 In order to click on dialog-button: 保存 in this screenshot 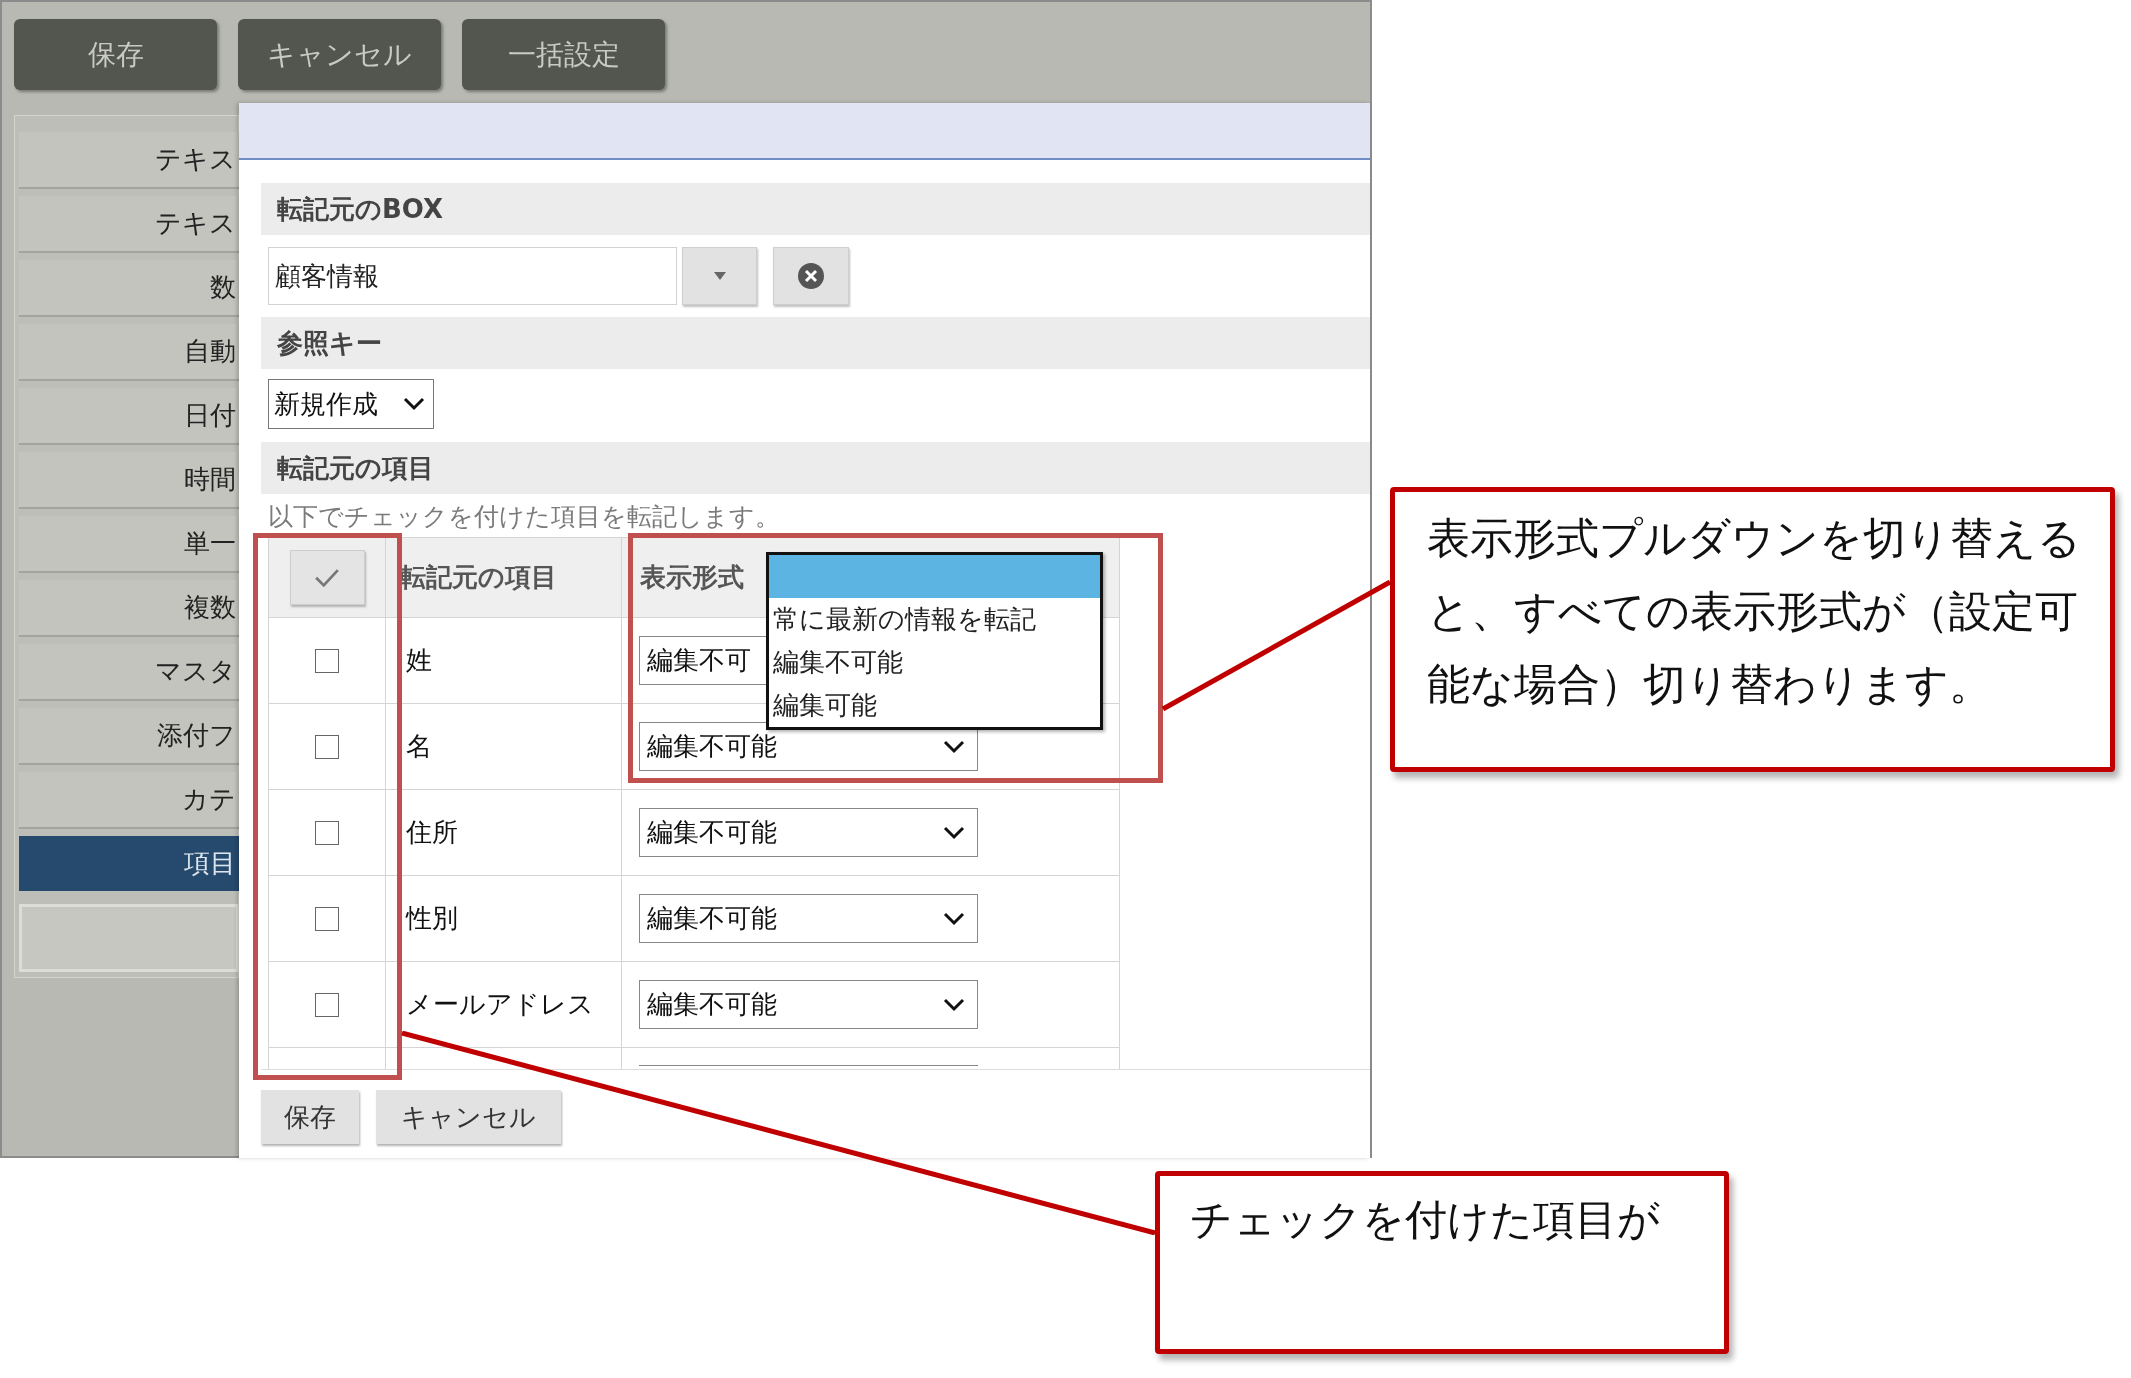, I will do `click(310, 1117)`.